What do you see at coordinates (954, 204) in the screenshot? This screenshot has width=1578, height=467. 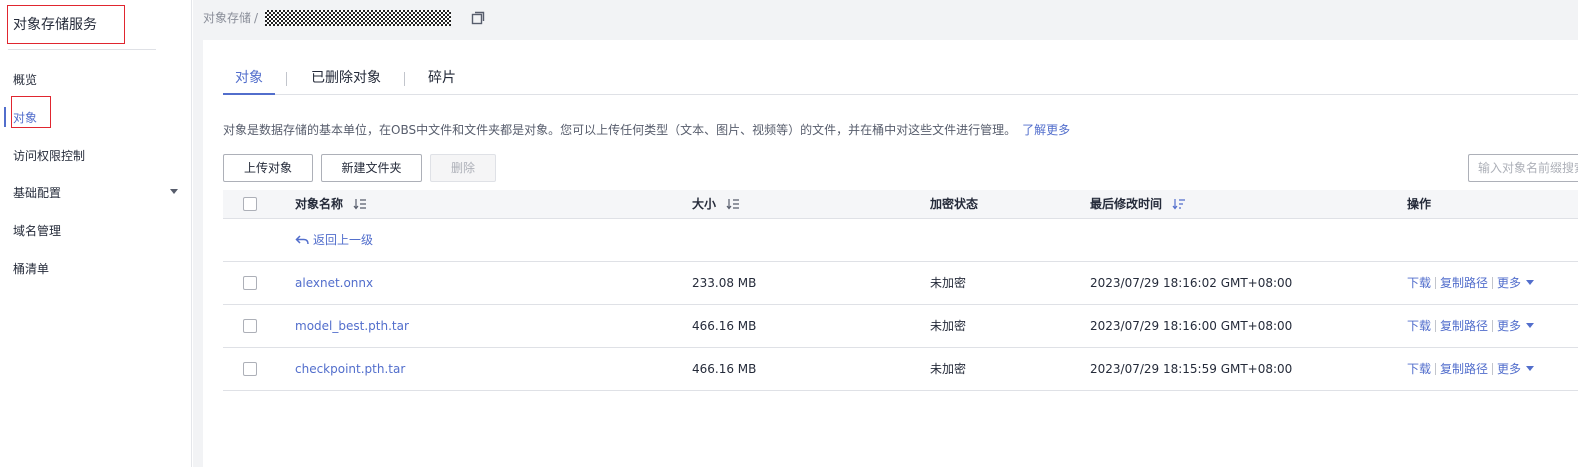 I see `header-encryption: 加密状态` at bounding box center [954, 204].